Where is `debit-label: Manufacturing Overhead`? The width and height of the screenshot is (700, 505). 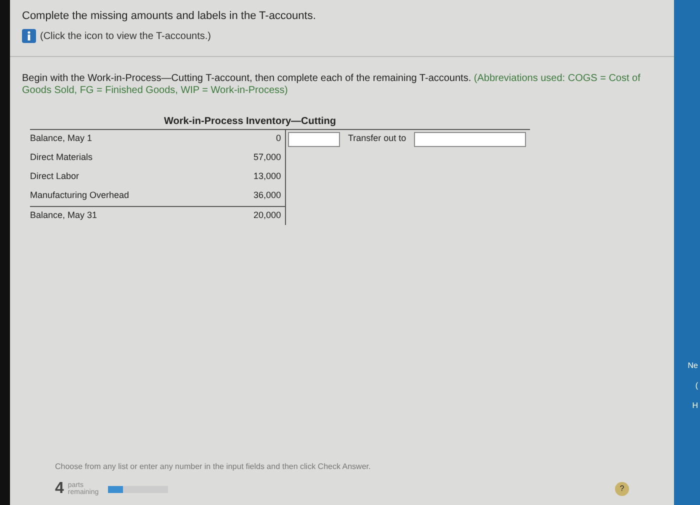
debit-label: Manufacturing Overhead is located at coordinates (80, 195).